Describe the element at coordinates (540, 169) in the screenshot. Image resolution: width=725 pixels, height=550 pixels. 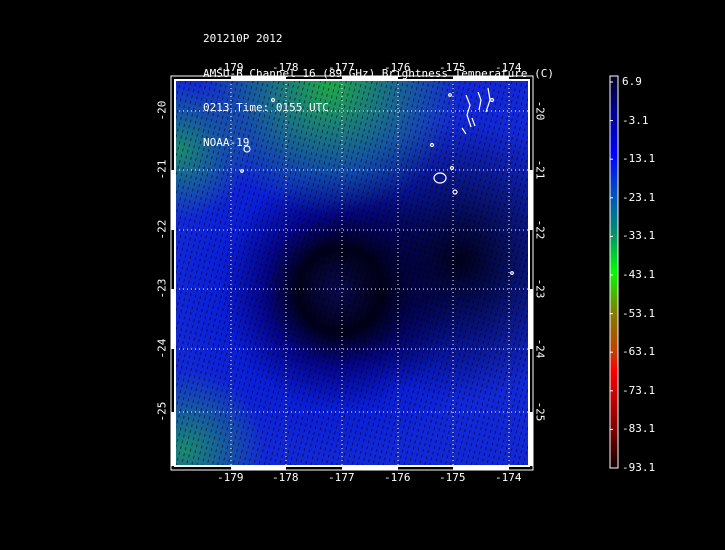
I see `lat-label-right: -21` at that location.